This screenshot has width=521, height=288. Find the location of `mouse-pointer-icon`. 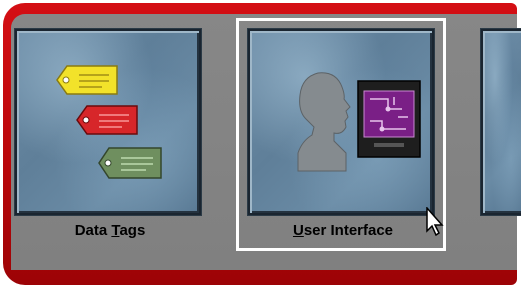

mouse-pointer-icon is located at coordinates (435, 222).